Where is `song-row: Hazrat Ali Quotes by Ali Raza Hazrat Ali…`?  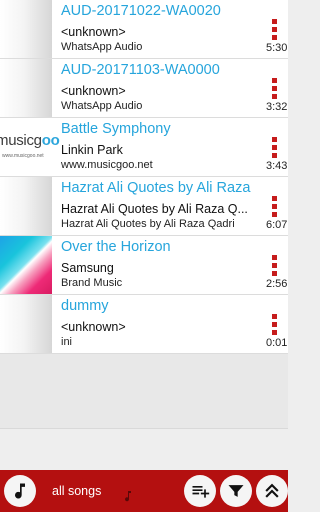
song-row: Hazrat Ali Quotes by Ali Raza Hazrat Ali… is located at coordinates (144, 206).